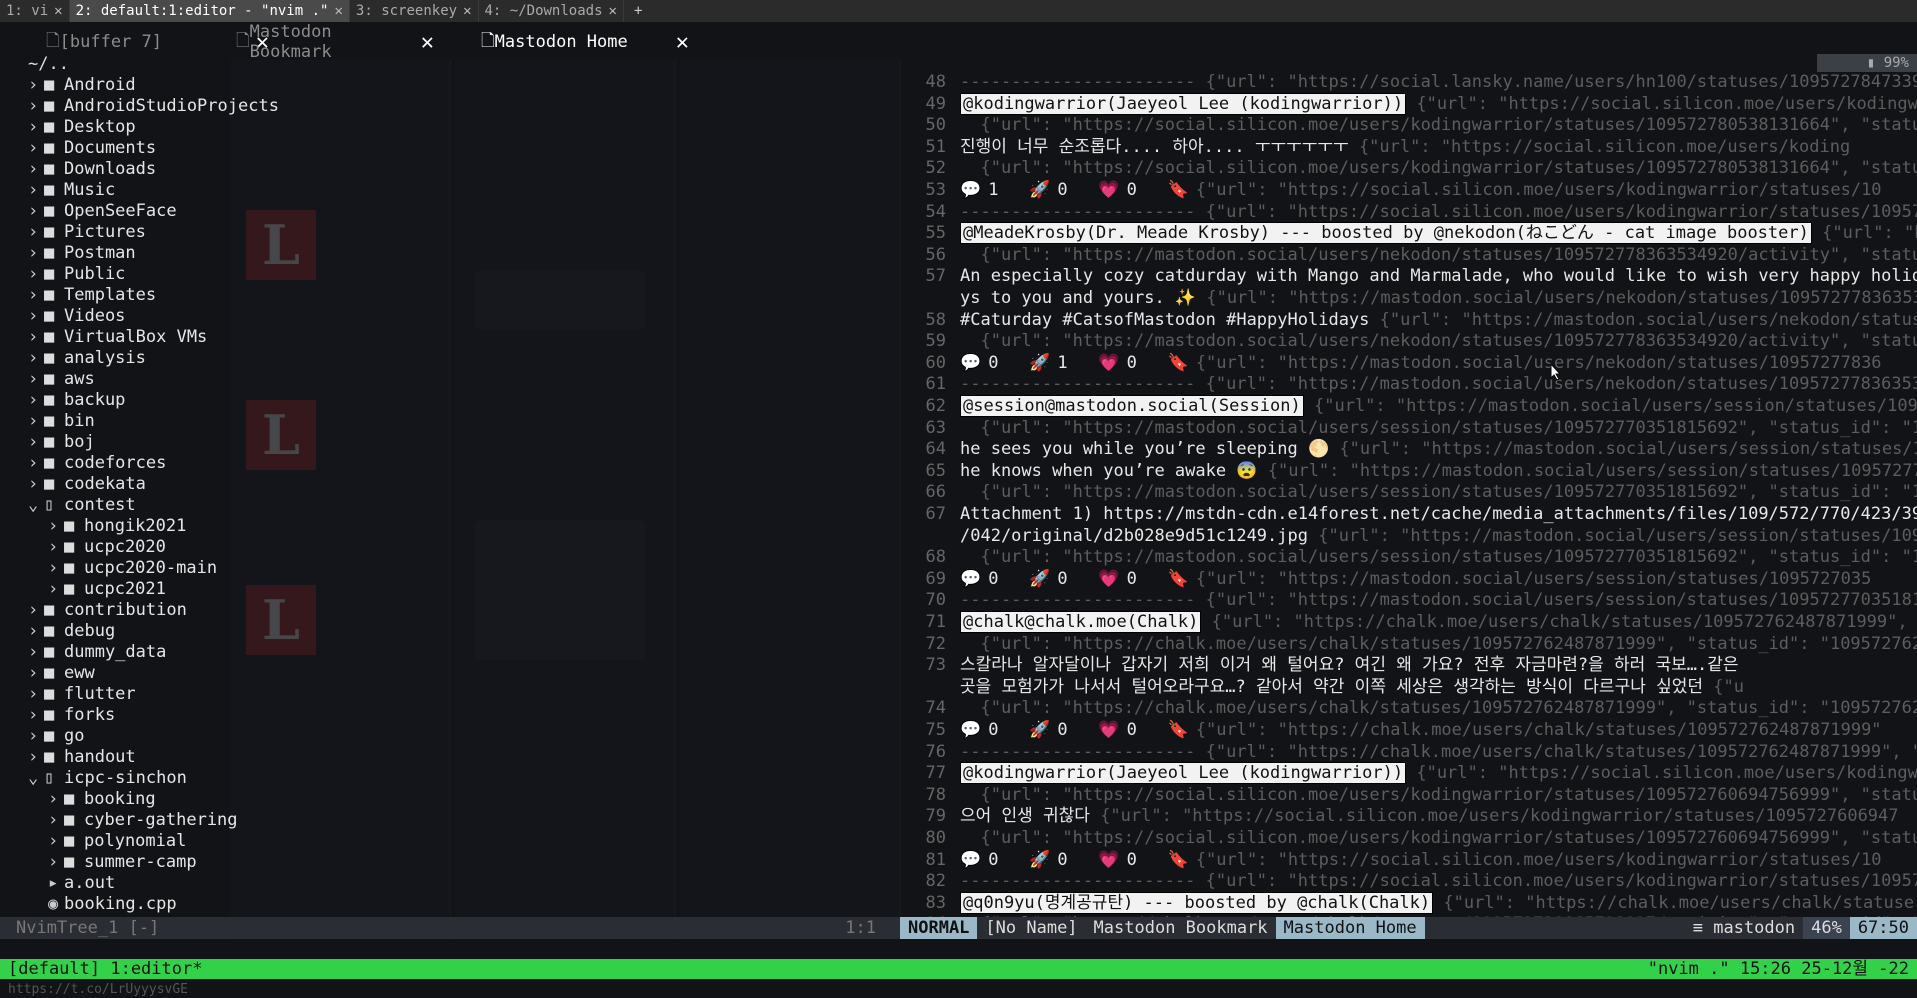  Describe the element at coordinates (100, 505) in the screenshot. I see `tree-item-label: contest` at that location.